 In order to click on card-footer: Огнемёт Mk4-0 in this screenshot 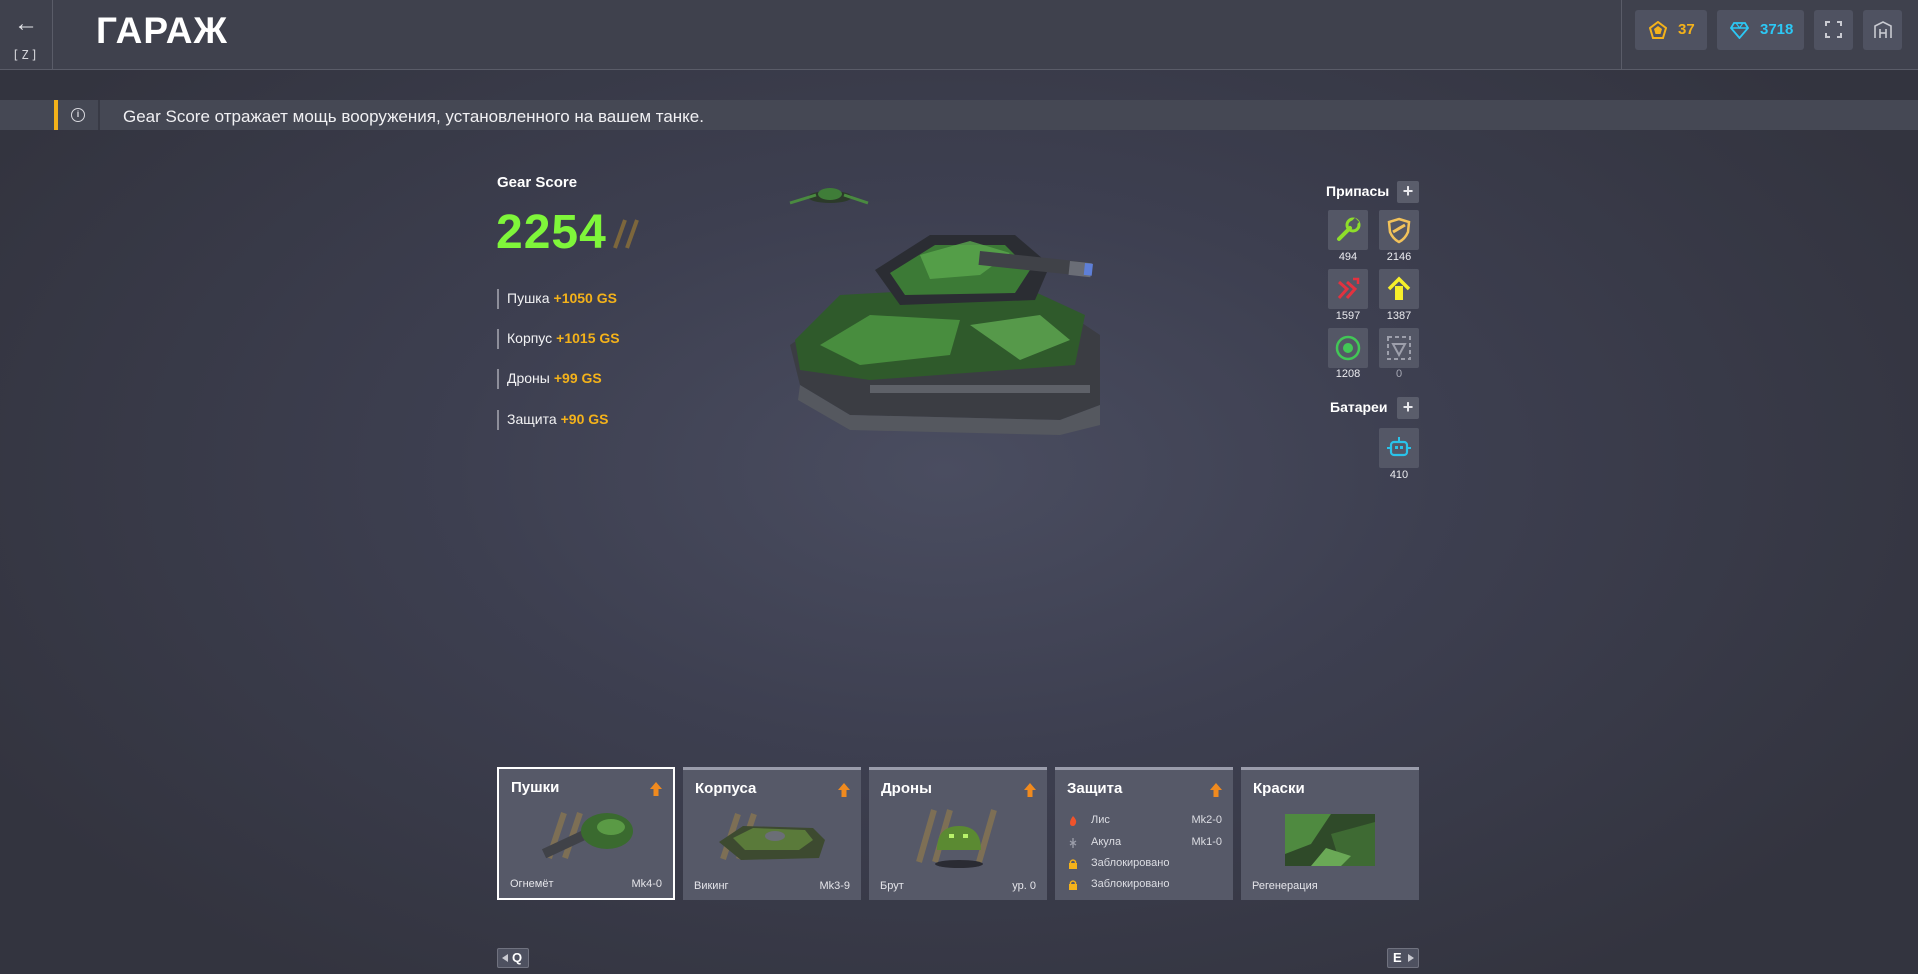, I will do `click(586, 884)`.